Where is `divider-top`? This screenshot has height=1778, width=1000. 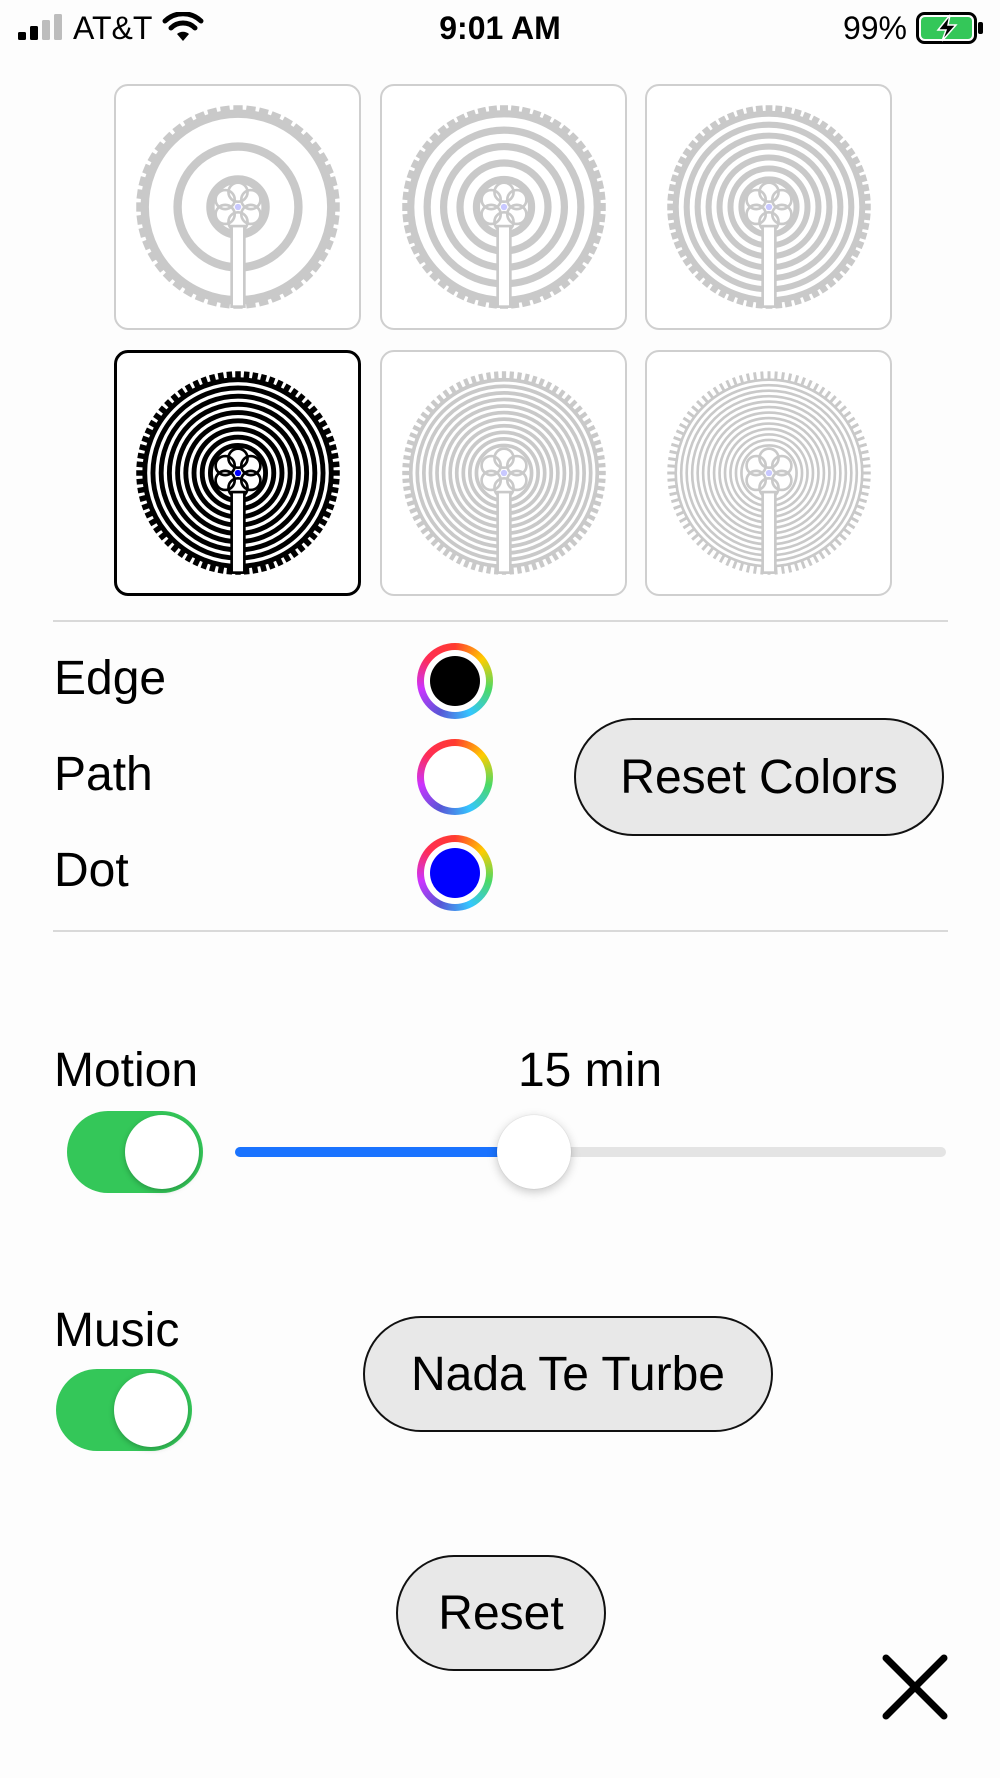
divider-top is located at coordinates (500, 621).